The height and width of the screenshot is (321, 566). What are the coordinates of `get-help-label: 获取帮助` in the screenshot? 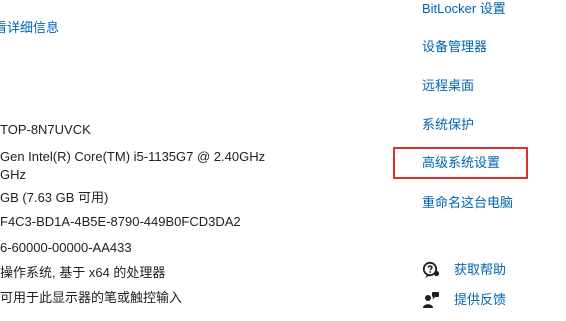 It's located at (480, 269).